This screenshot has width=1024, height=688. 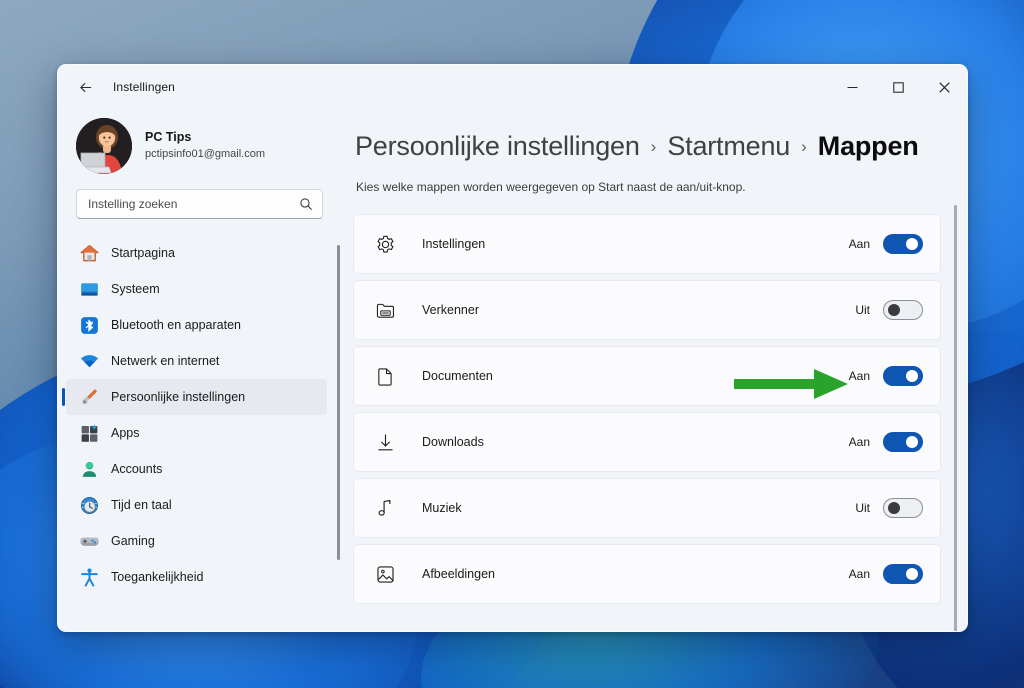 I want to click on sidebar-item-gaming: Gaming, so click(x=196, y=541).